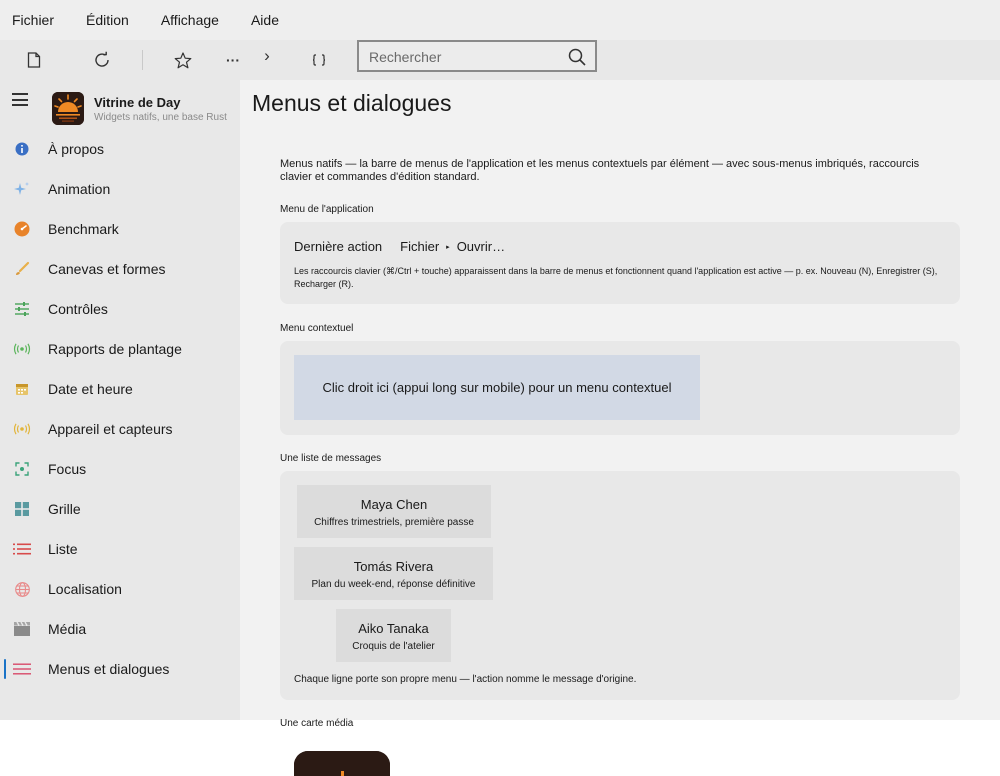 The image size is (1000, 776). I want to click on chevron-right-icon: ›, so click(267, 55).